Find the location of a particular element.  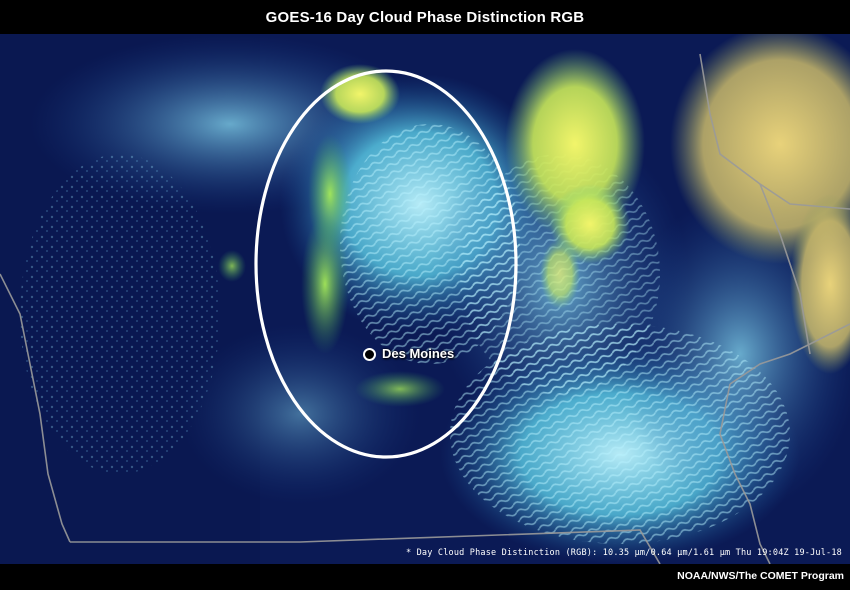

title-bar: GOES-16 Day Cloud Phase Distinction RGB is located at coordinates (425, 17).